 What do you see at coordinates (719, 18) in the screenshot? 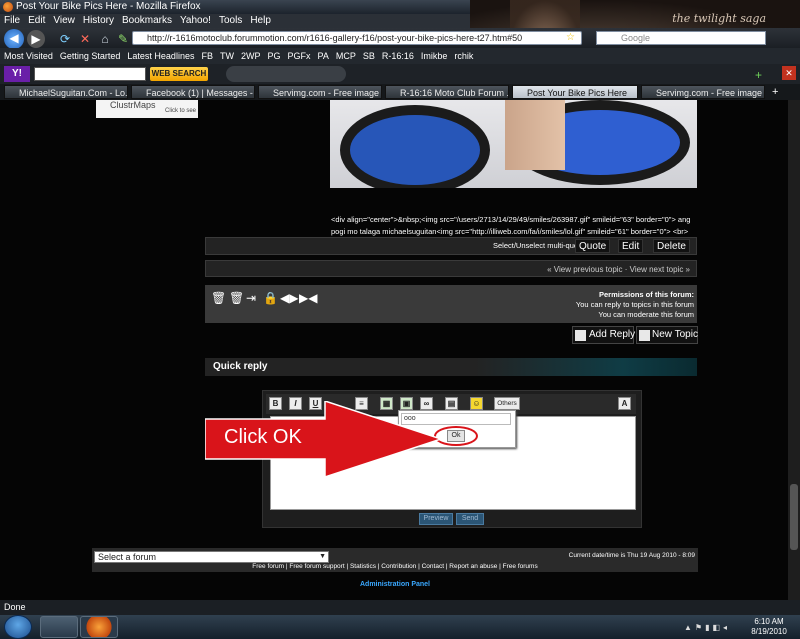
I see `banner-small-text: the twilight saga` at bounding box center [719, 18].